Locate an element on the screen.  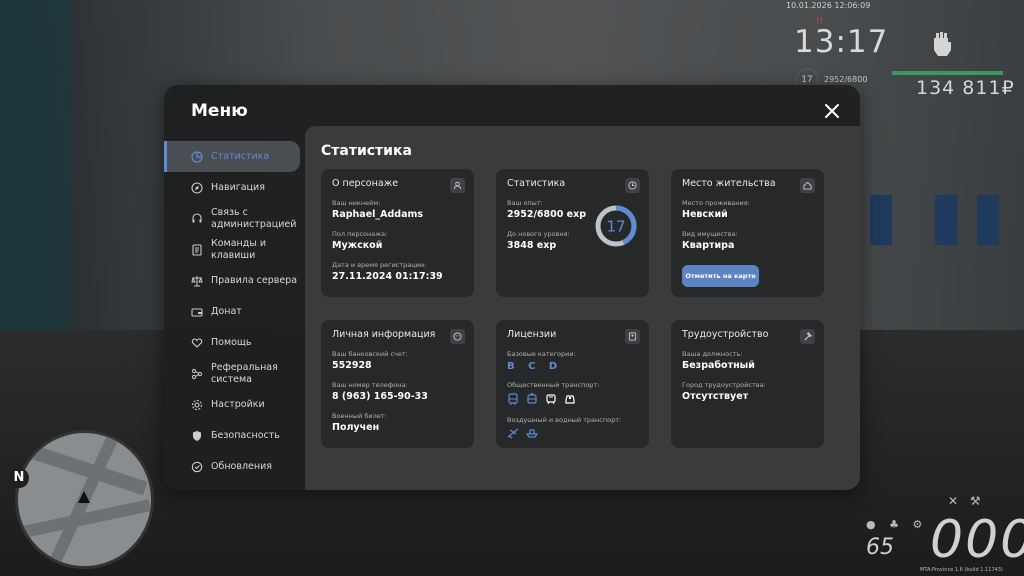
game-background-wall is located at coordinates (35, 190).